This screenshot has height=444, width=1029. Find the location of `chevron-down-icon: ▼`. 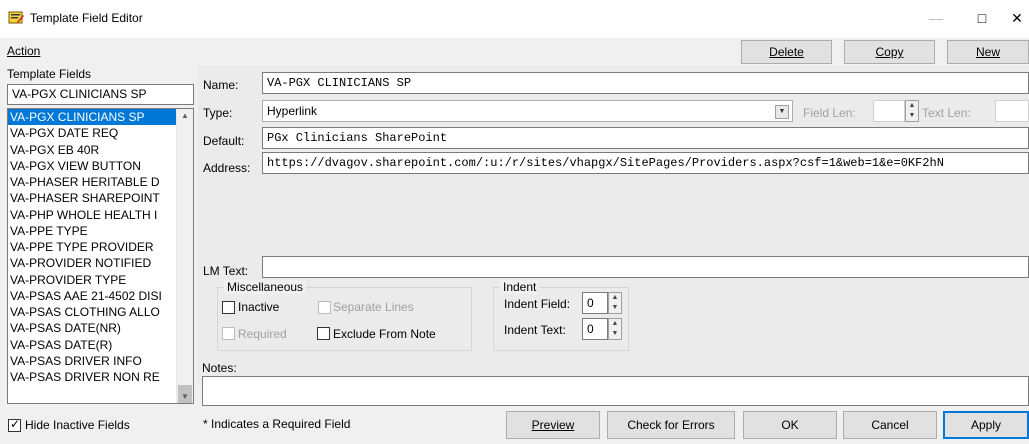

chevron-down-icon: ▼ is located at coordinates (782, 112).